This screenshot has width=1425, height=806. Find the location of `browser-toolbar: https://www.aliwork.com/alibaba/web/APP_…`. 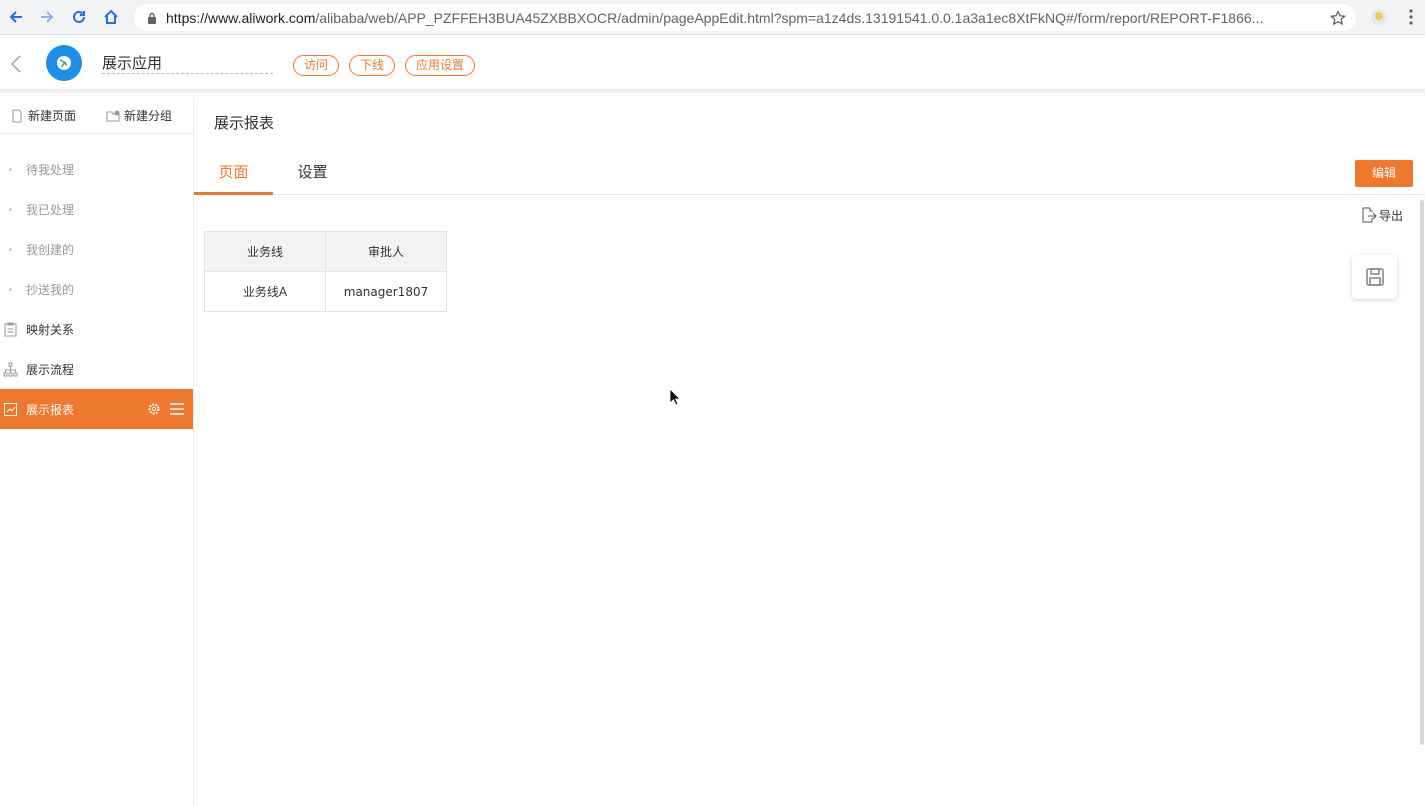

browser-toolbar: https://www.aliwork.com/alibaba/web/APP_… is located at coordinates (712, 17).